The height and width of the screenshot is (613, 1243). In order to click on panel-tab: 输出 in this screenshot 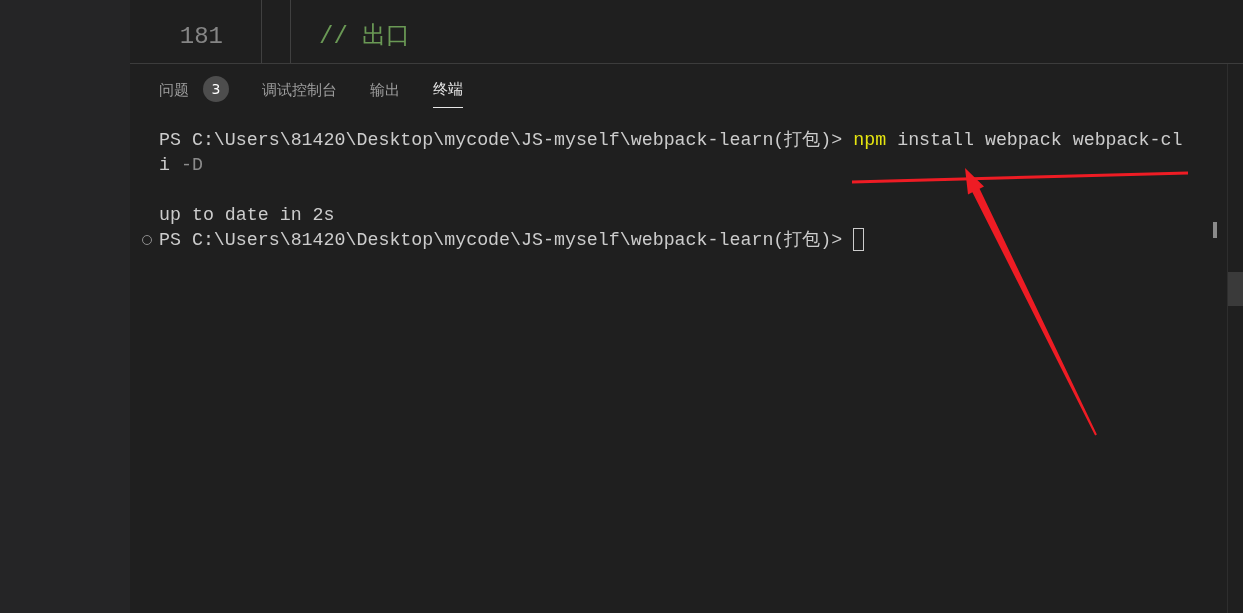, I will do `click(385, 92)`.